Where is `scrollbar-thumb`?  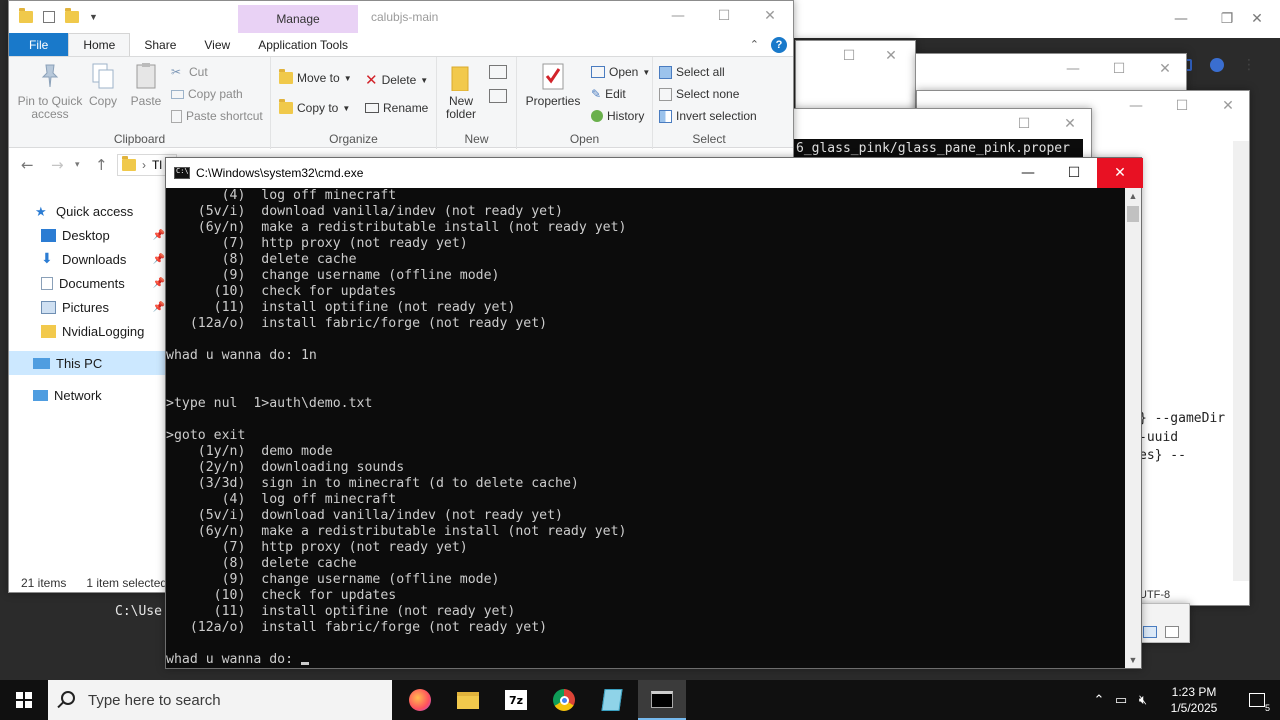 scrollbar-thumb is located at coordinates (1133, 214).